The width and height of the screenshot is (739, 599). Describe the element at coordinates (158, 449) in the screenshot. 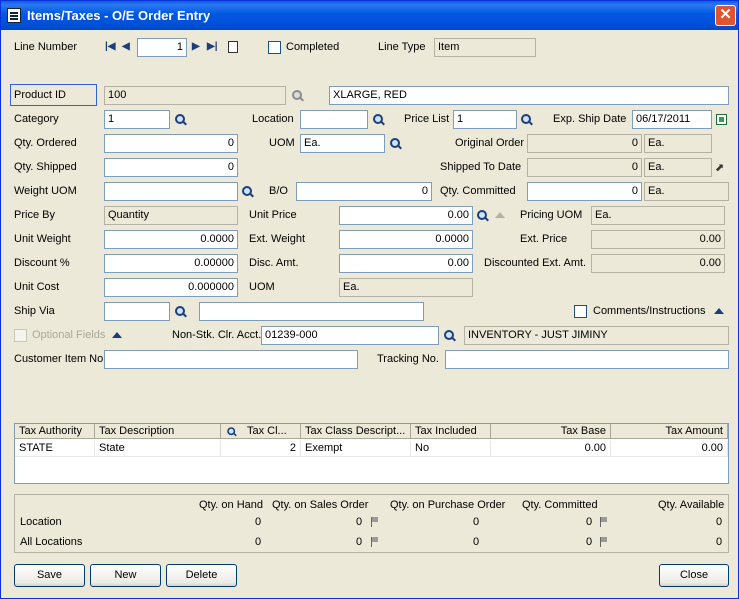

I see `table-cell: State` at that location.